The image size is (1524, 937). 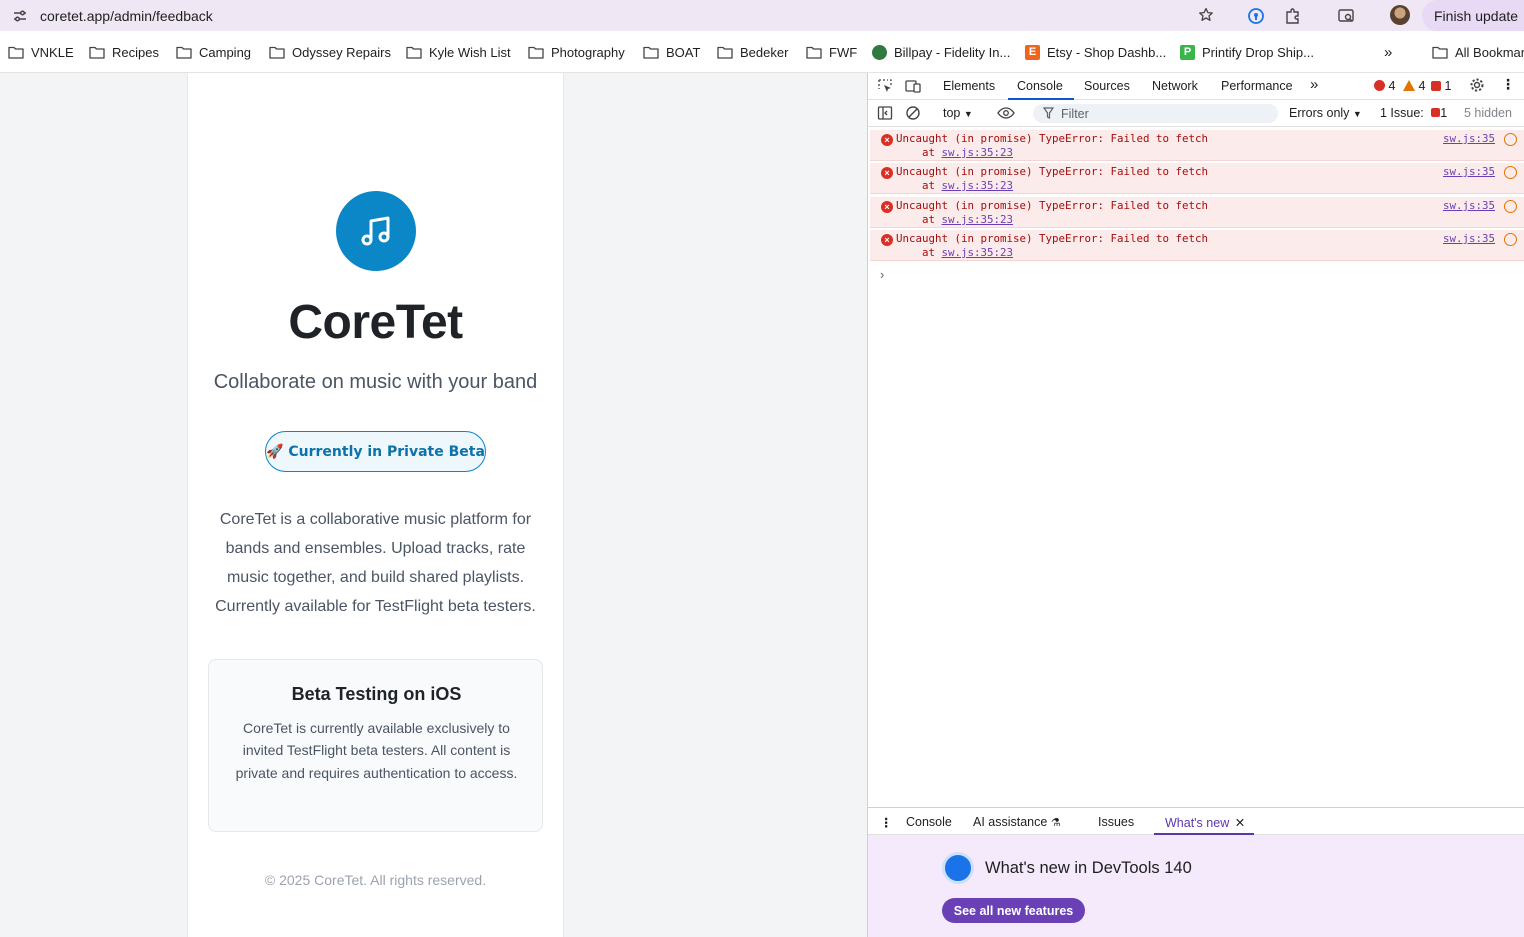 What do you see at coordinates (882, 274) in the screenshot?
I see `console-prompt-chevron-icon: ›` at bounding box center [882, 274].